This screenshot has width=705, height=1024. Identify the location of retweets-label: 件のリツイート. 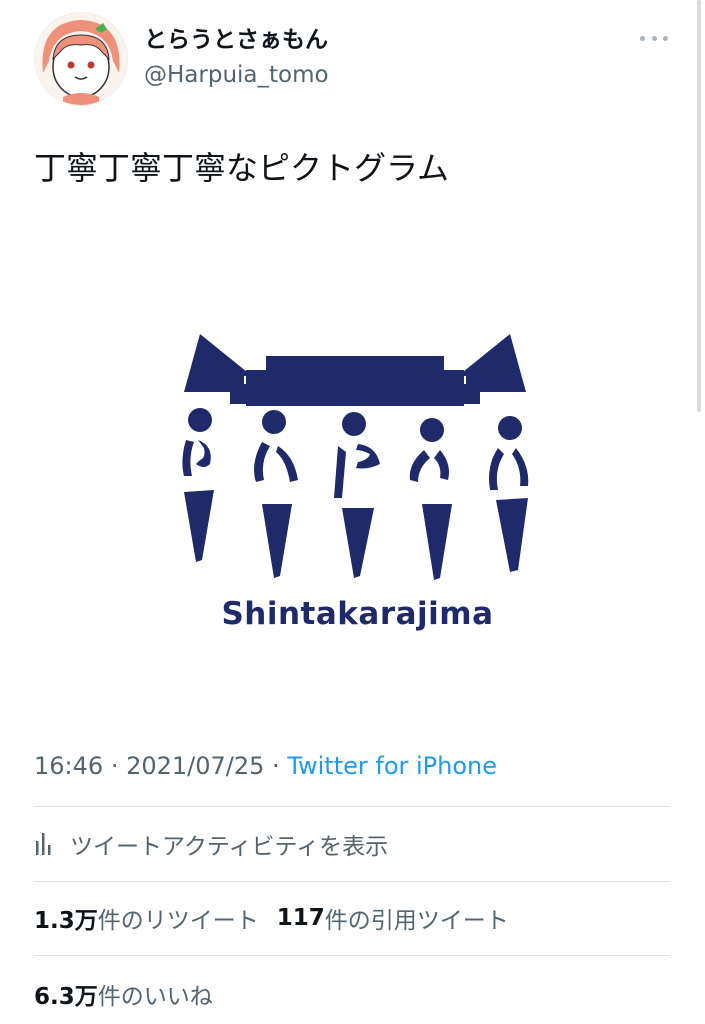
(178, 921).